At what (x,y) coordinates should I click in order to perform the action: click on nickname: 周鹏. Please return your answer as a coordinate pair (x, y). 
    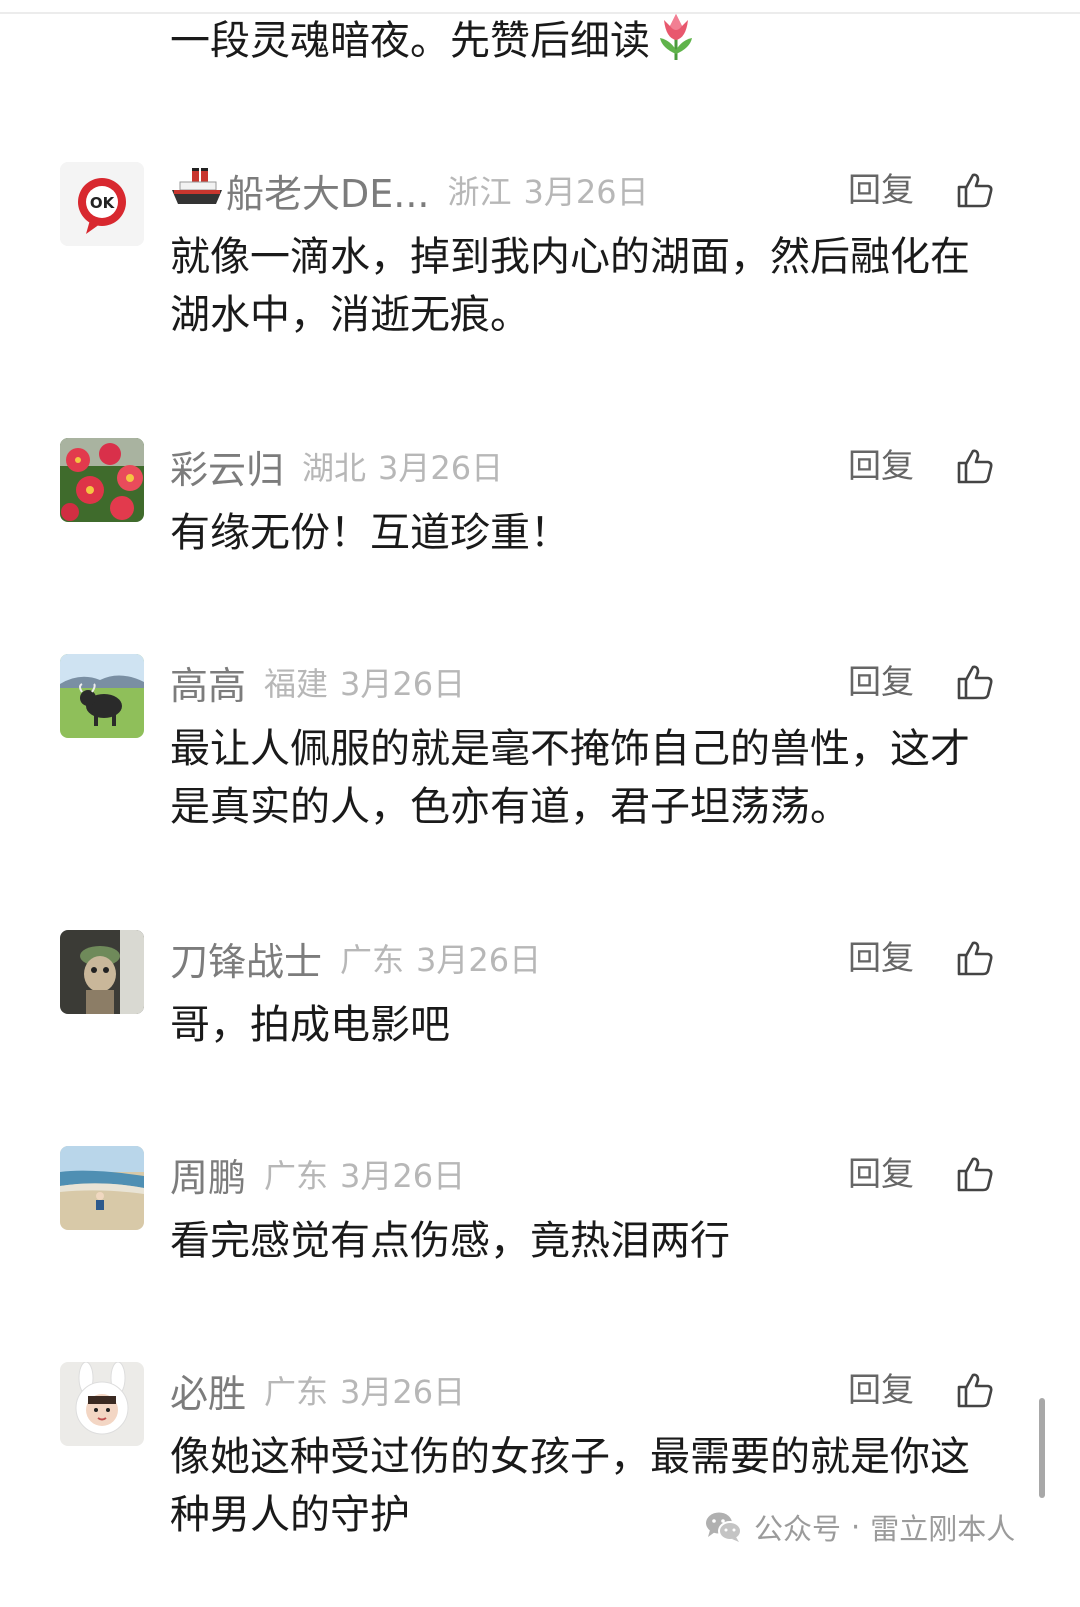
    Looking at the image, I should click on (208, 1174).